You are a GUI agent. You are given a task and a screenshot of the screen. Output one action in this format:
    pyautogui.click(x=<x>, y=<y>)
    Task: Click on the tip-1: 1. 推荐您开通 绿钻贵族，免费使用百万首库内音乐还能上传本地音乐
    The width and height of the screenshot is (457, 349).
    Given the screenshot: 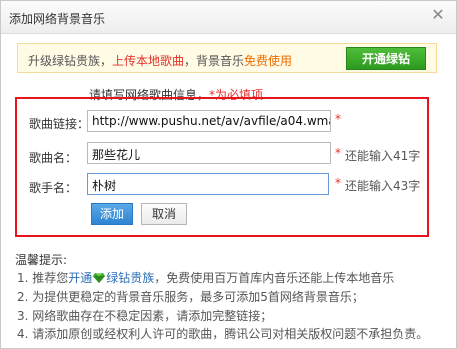 What is the action you would take?
    pyautogui.click(x=205, y=277)
    